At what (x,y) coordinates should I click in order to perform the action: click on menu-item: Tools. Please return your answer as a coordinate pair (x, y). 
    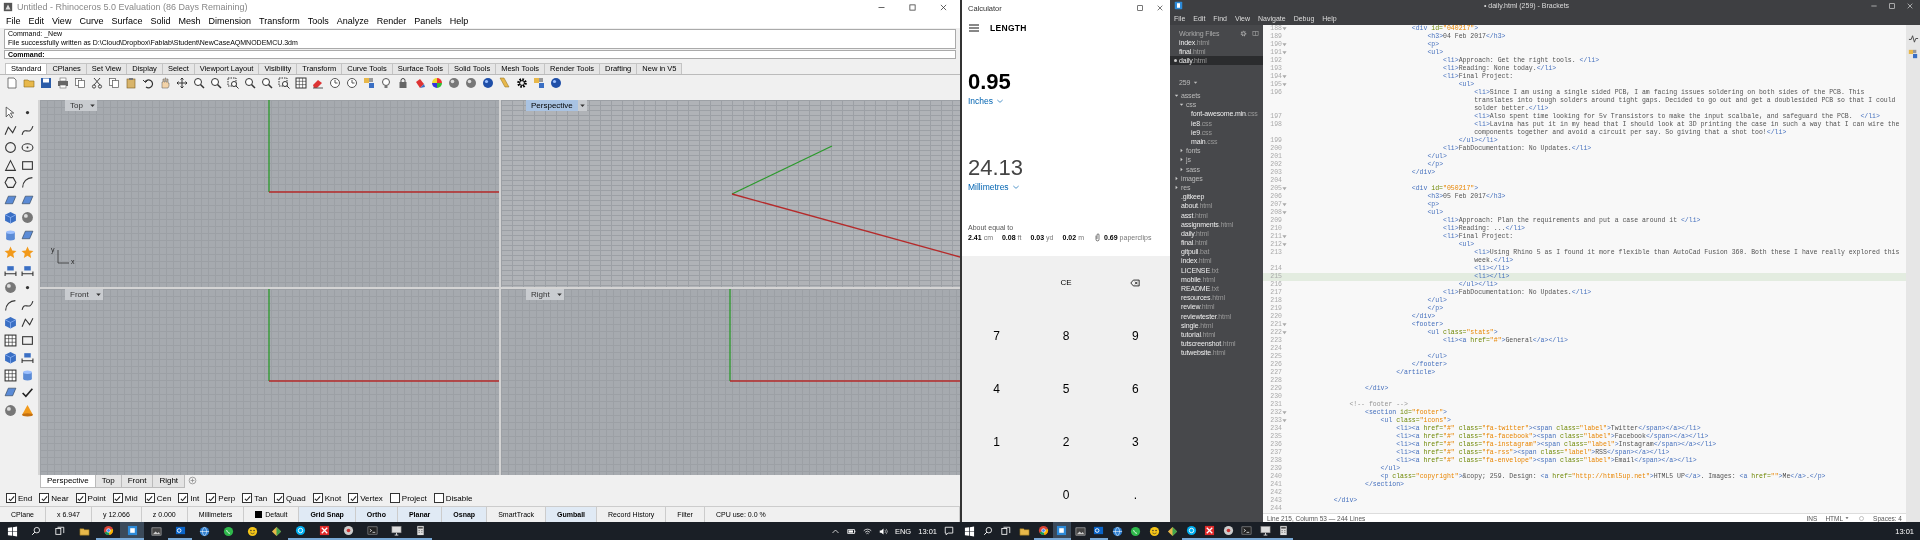
    Looking at the image, I should click on (318, 21).